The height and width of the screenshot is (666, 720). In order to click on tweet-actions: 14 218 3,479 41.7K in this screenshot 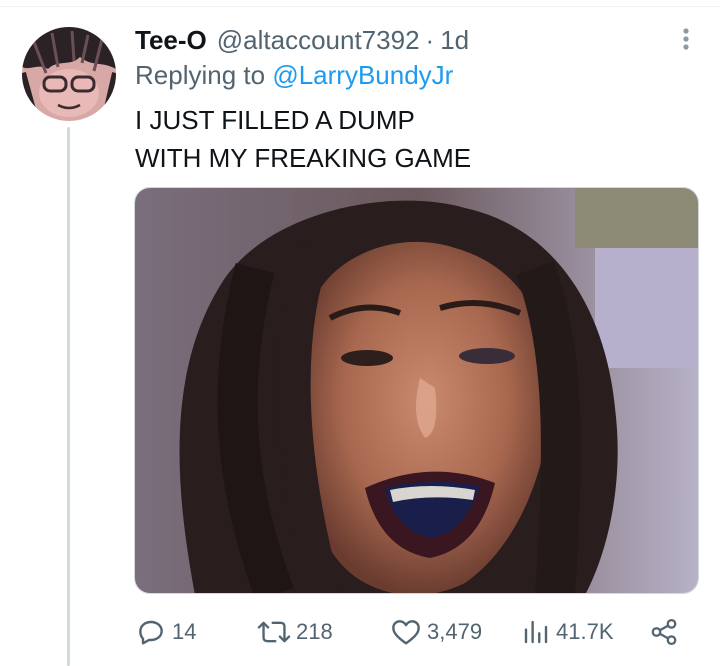, I will do `click(410, 632)`.